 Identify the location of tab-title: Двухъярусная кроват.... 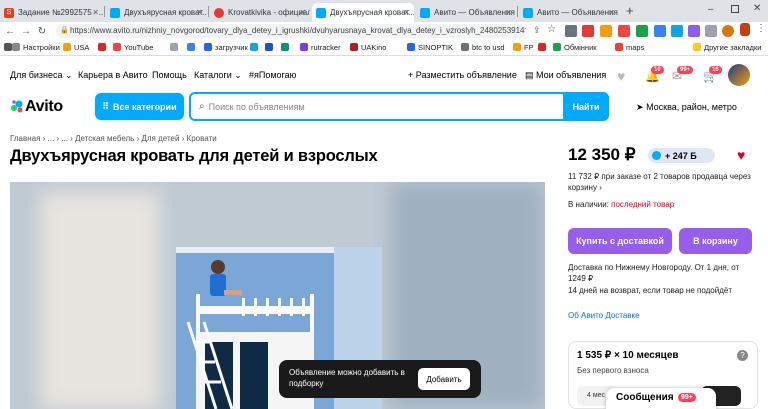
(165, 12).